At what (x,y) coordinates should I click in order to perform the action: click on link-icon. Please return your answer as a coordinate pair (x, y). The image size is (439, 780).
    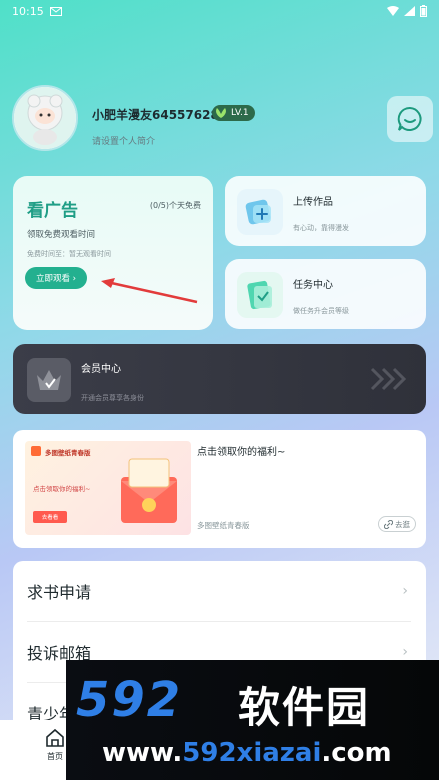
    Looking at the image, I should click on (388, 524).